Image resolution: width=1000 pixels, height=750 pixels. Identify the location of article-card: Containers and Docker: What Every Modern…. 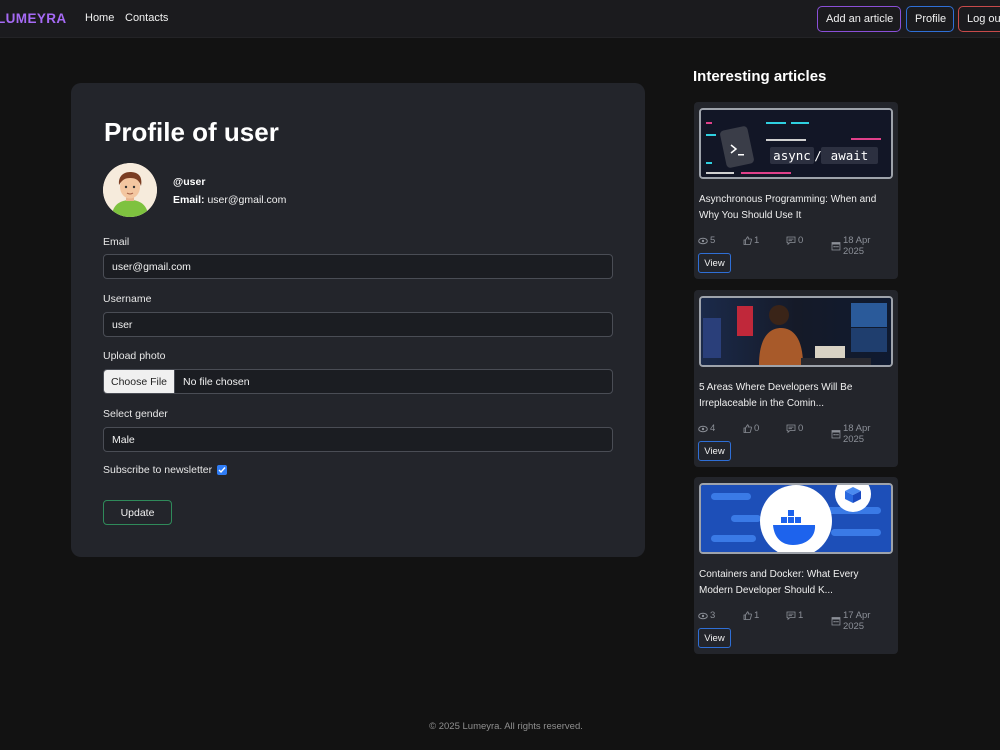
(796, 565).